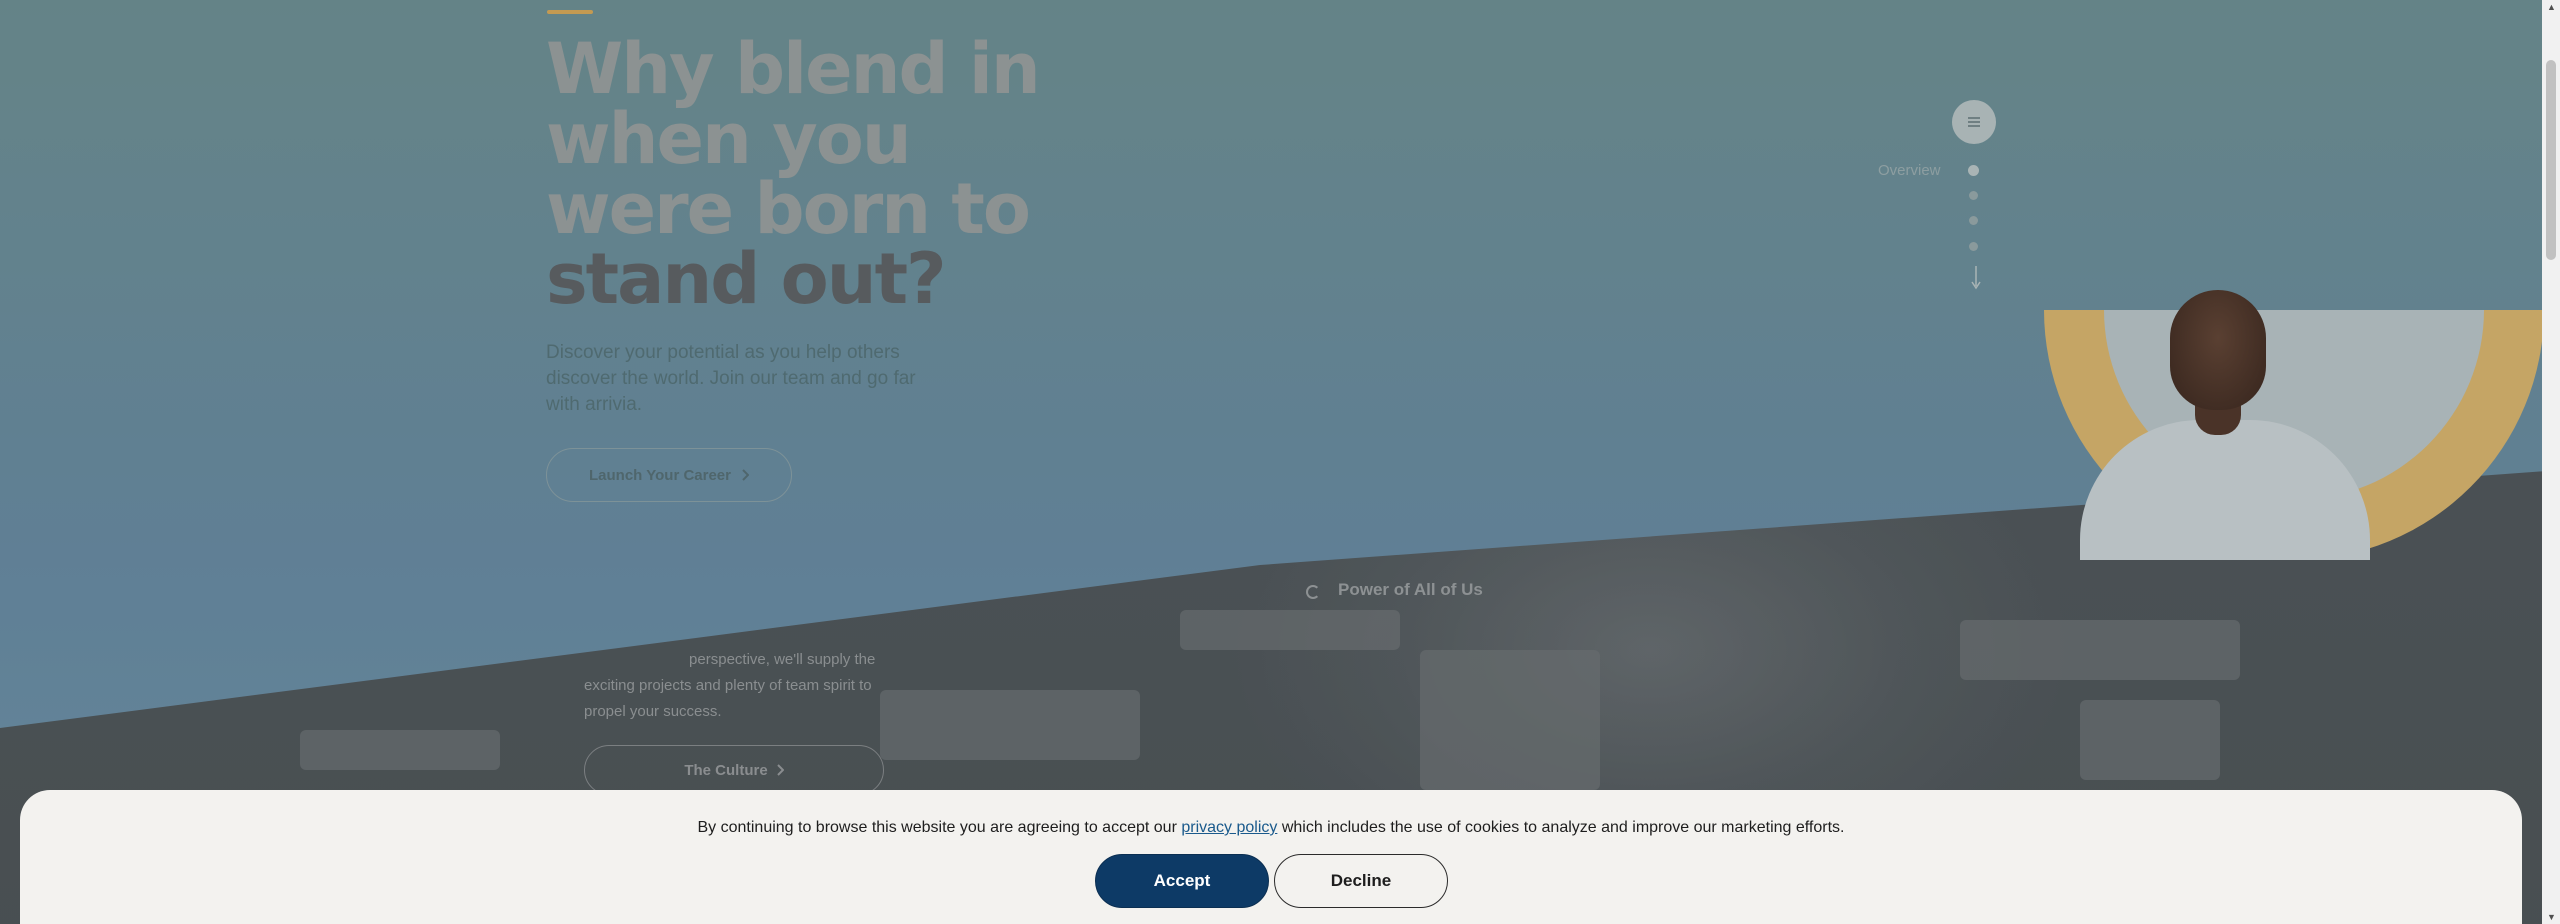  I want to click on launch-career-button: Launch Your Career, so click(669, 475).